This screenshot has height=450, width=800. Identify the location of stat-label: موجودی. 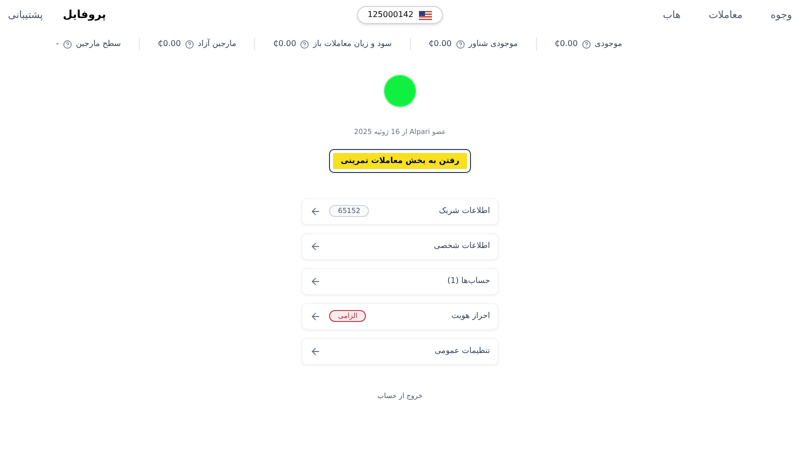
(608, 44).